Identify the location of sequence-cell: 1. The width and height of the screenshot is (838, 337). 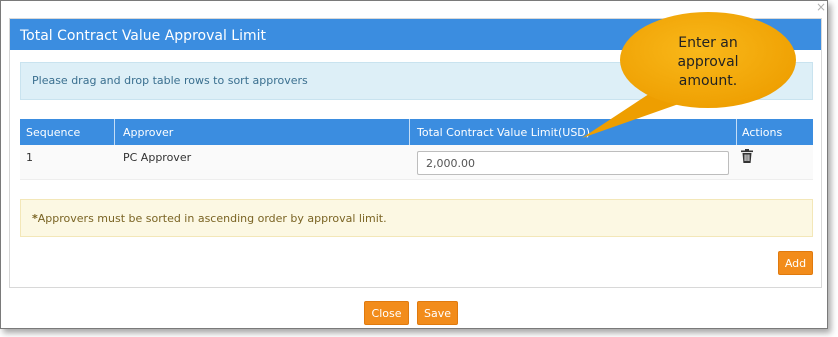
(29, 157).